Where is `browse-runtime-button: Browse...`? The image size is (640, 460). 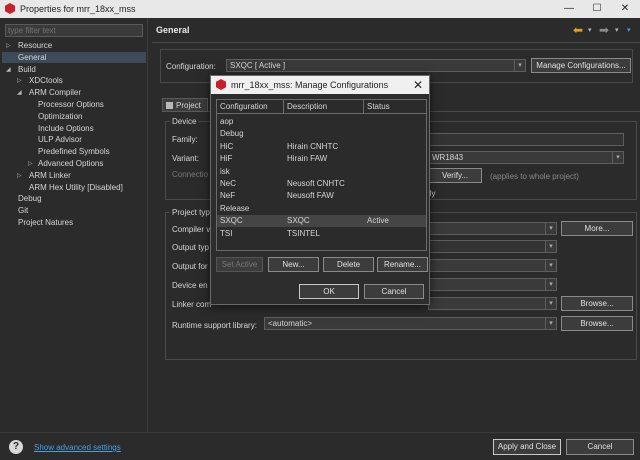
browse-runtime-button: Browse... is located at coordinates (597, 323).